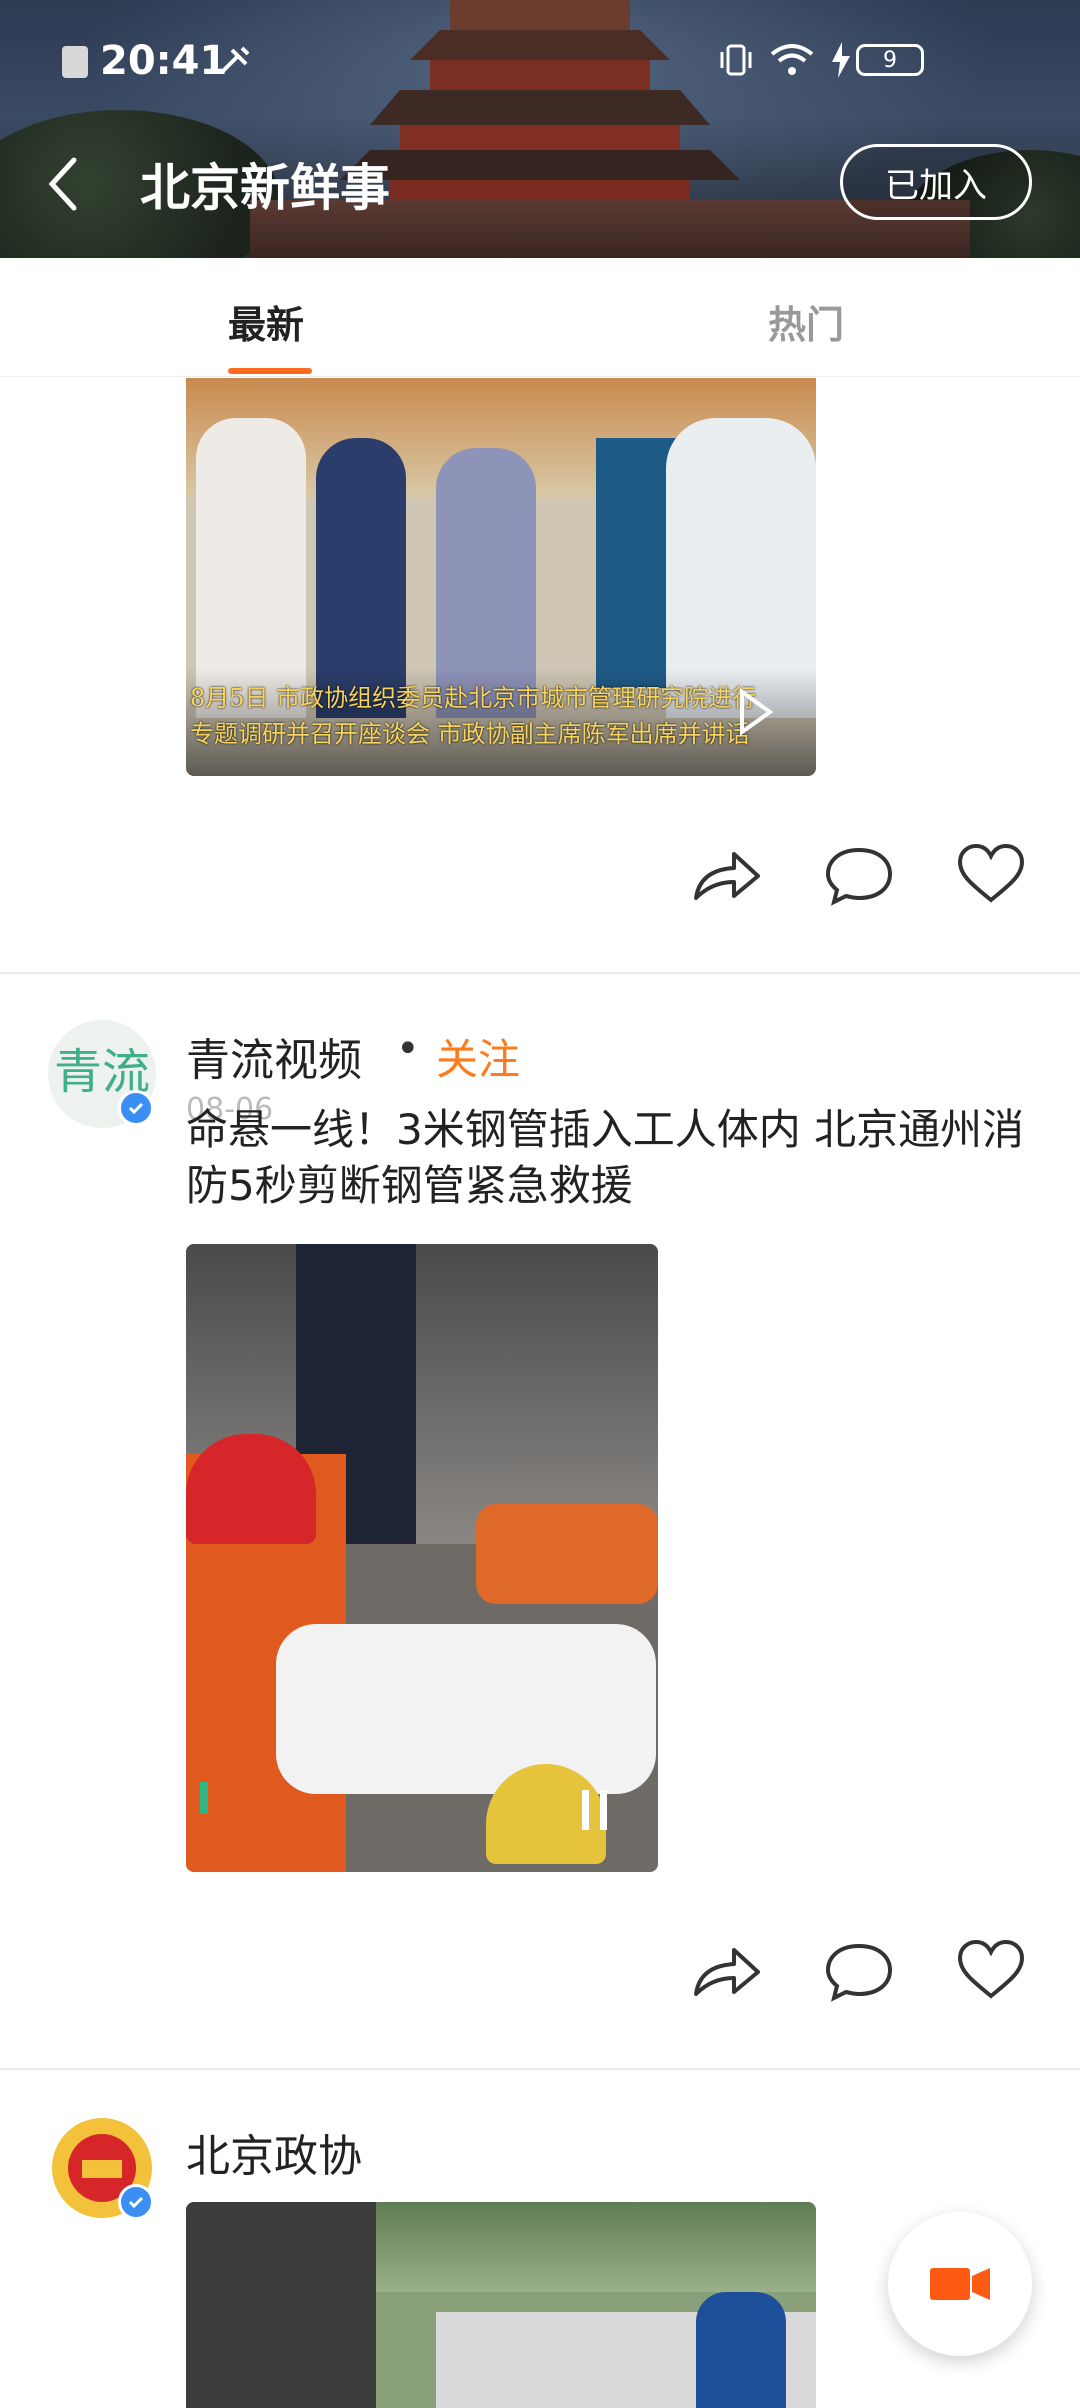 The height and width of the screenshot is (2408, 1080). What do you see at coordinates (265, 188) in the screenshot?
I see `page-title: 北京新鲜事` at bounding box center [265, 188].